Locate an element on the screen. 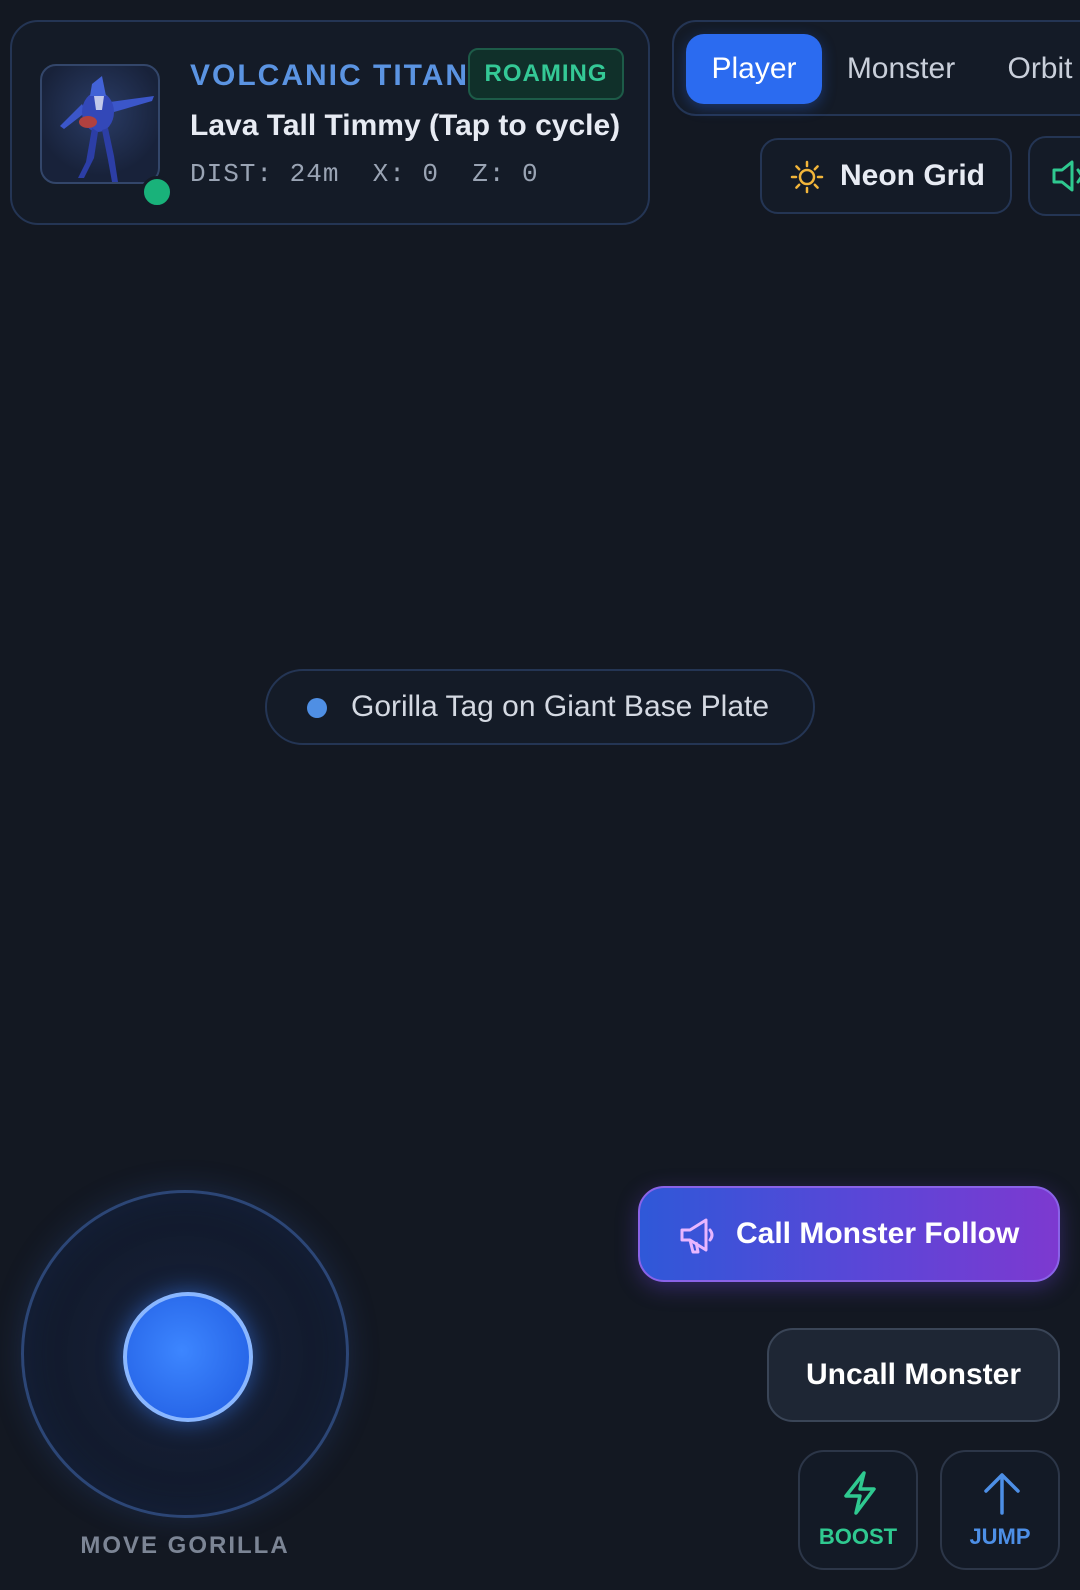 The image size is (1080, 1590). monster-name-cycle: Lava Tall Timmy (Tap to cycle) is located at coordinates (405, 126).